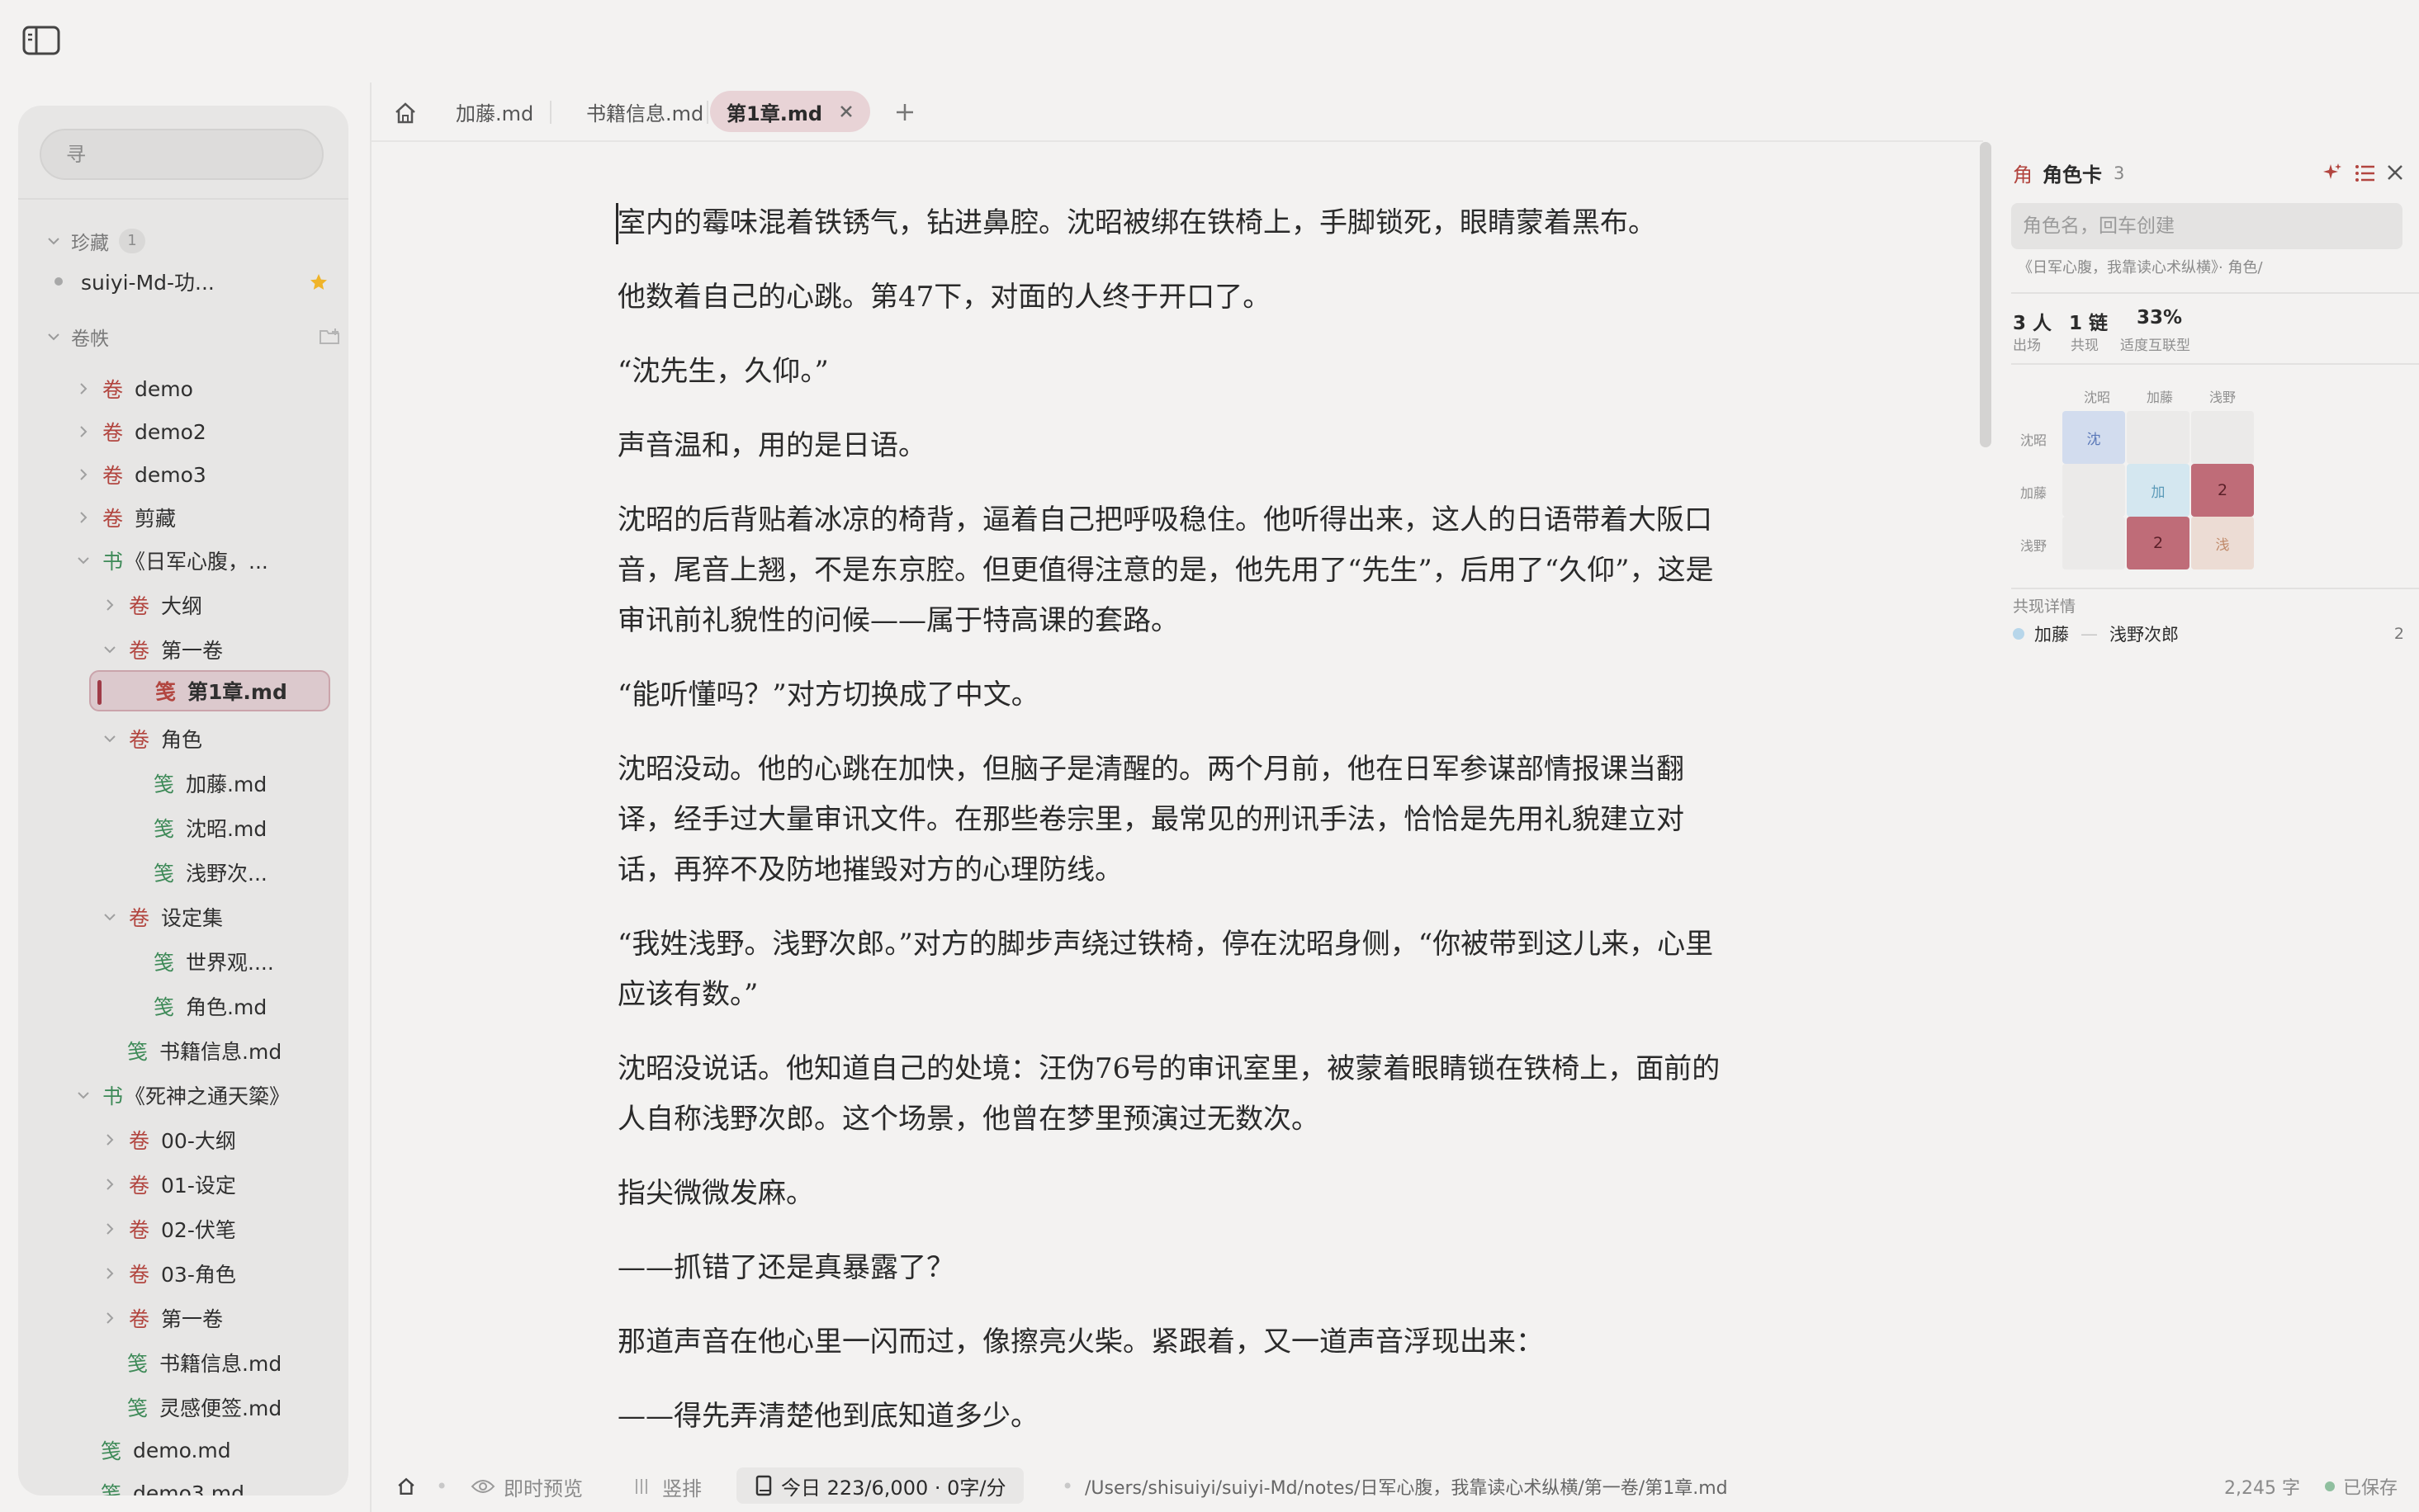 The image size is (2419, 1512). Describe the element at coordinates (151, 605) in the screenshot. I see `tree-item-outline: 卷 大纲` at that location.